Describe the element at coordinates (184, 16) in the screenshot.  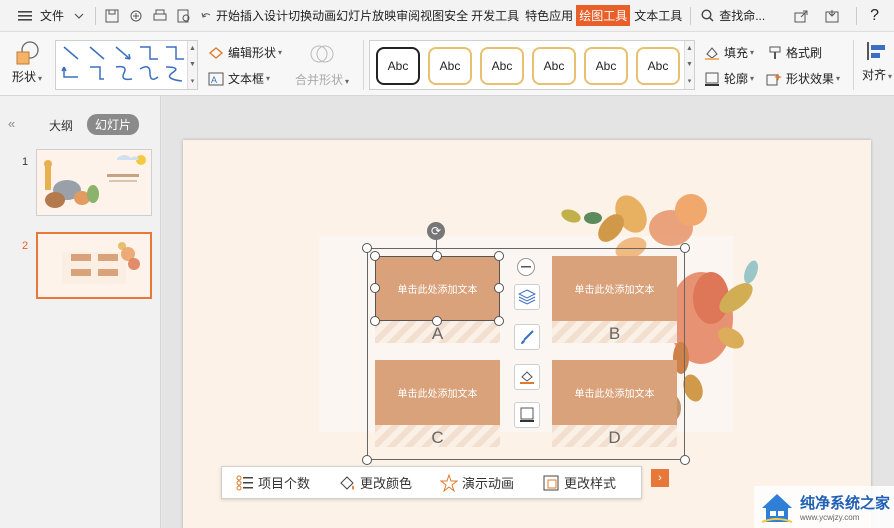
I see `print-preview-icon` at that location.